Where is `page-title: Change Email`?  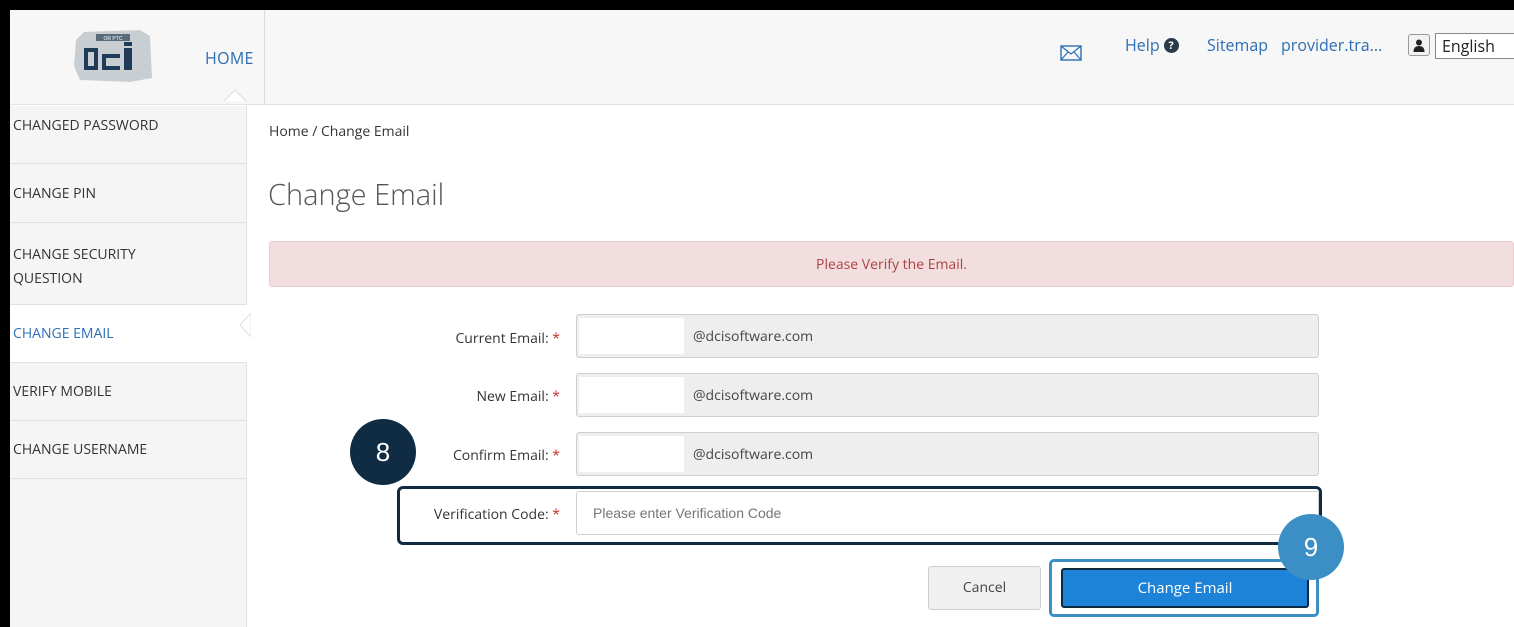
page-title: Change Email is located at coordinates (356, 194).